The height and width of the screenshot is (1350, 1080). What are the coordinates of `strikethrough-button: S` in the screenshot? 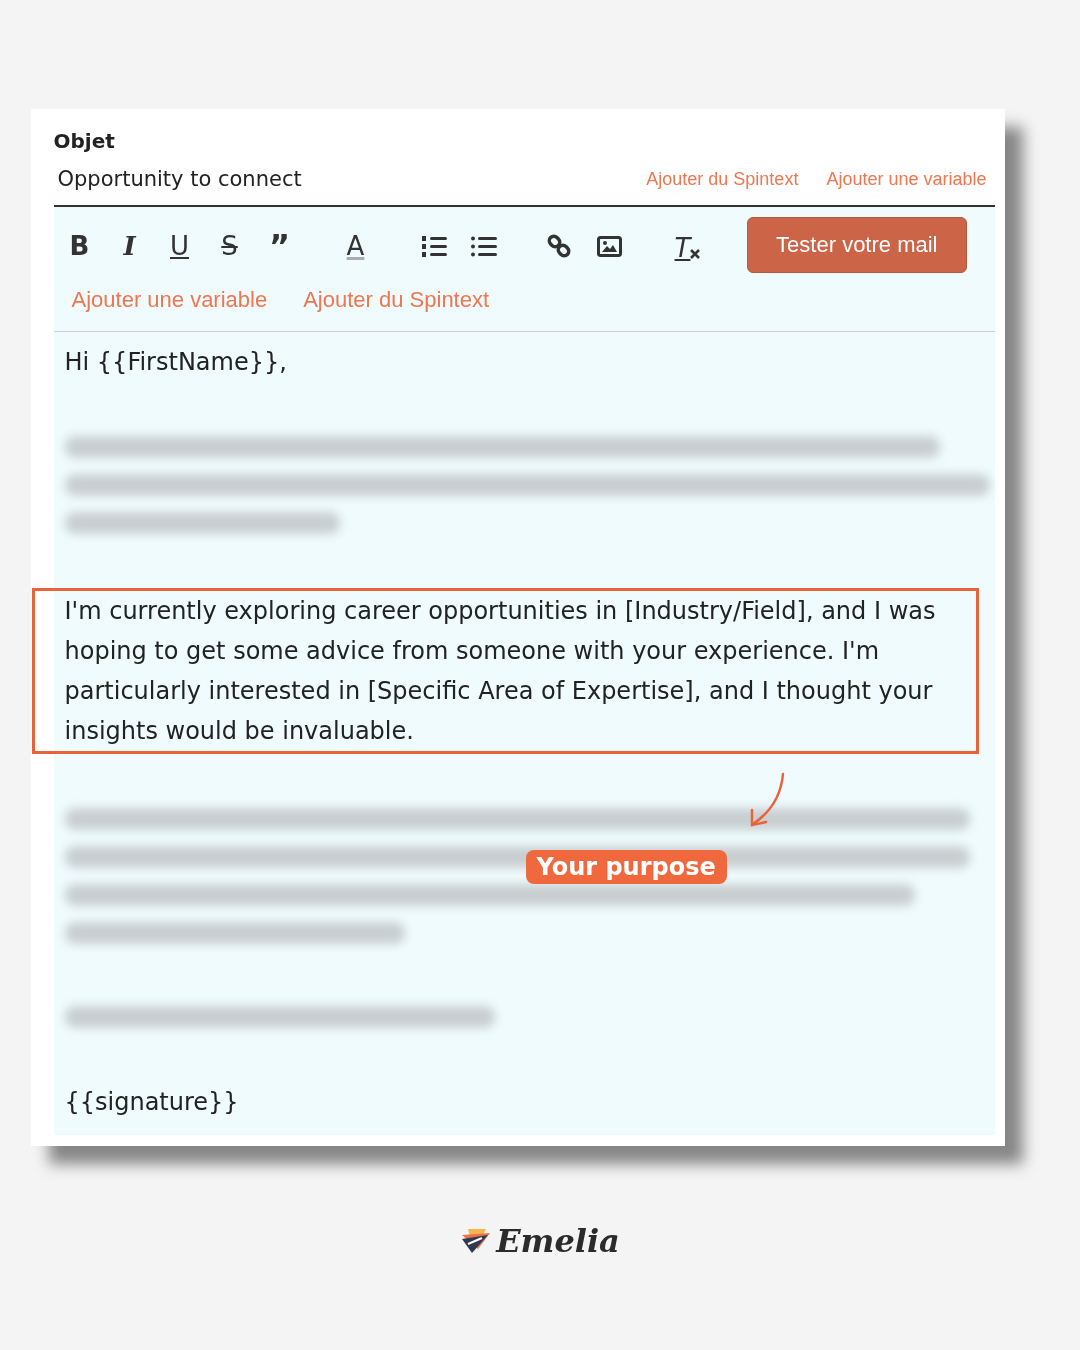 It's located at (229, 246).